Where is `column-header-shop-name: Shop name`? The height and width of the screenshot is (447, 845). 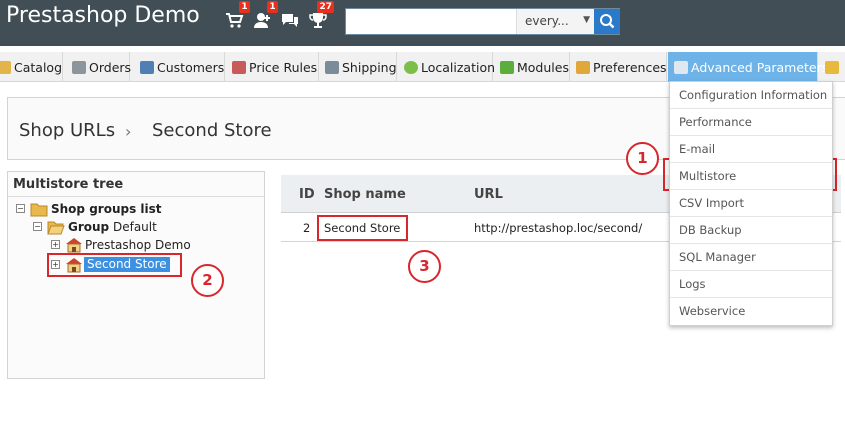 column-header-shop-name: Shop name is located at coordinates (365, 194).